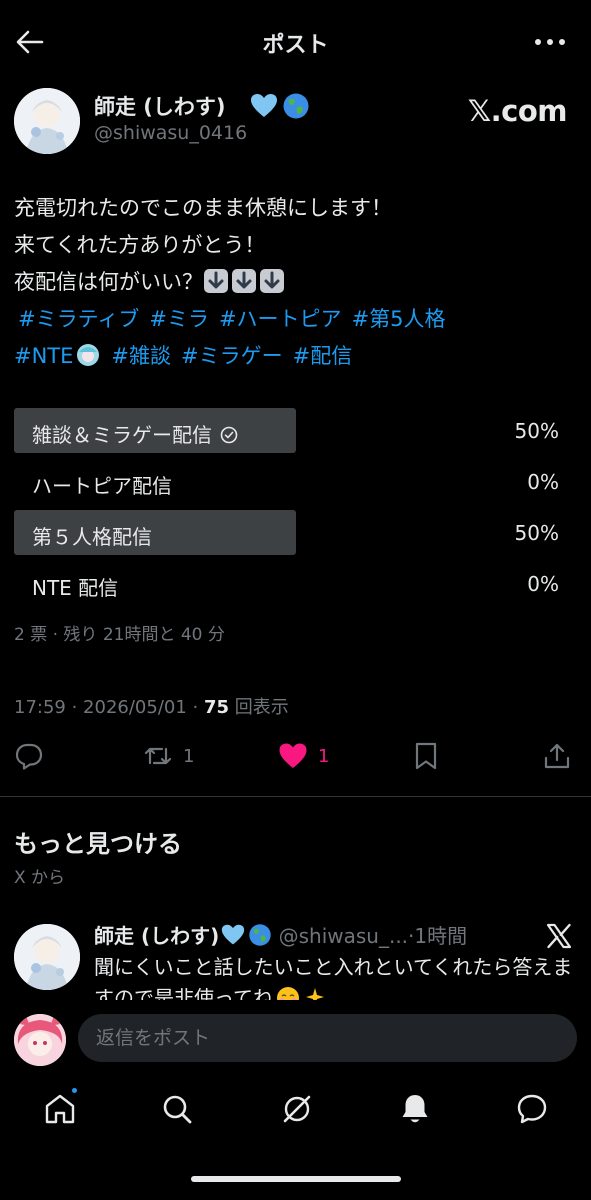  I want to click on smiling-face-emoji-icon, so click(288, 993).